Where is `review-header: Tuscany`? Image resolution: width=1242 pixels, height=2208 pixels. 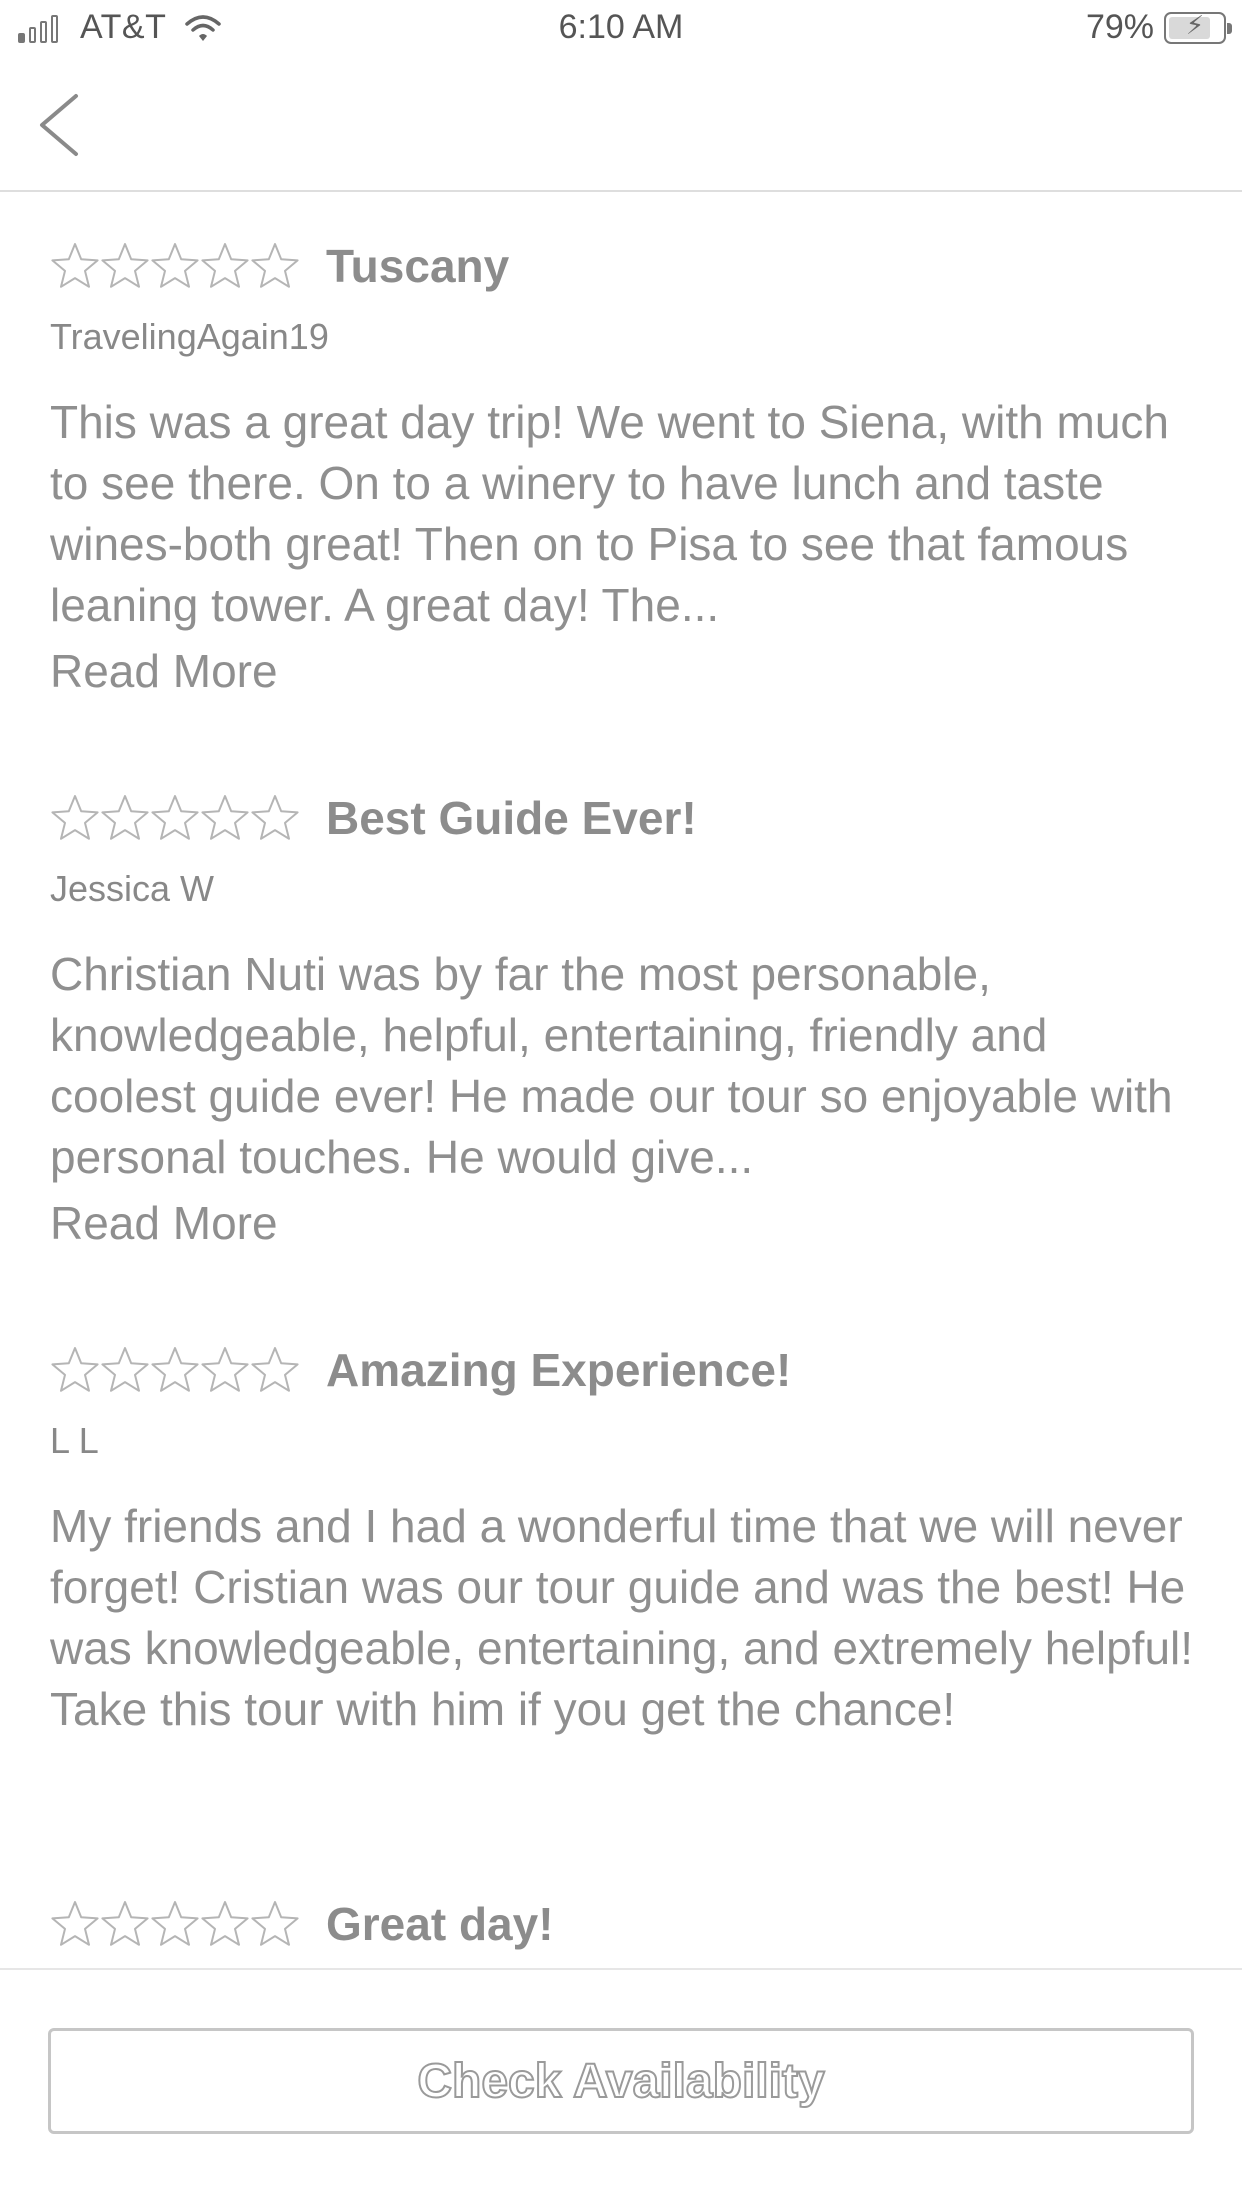
review-header: Tuscany is located at coordinates (625, 266).